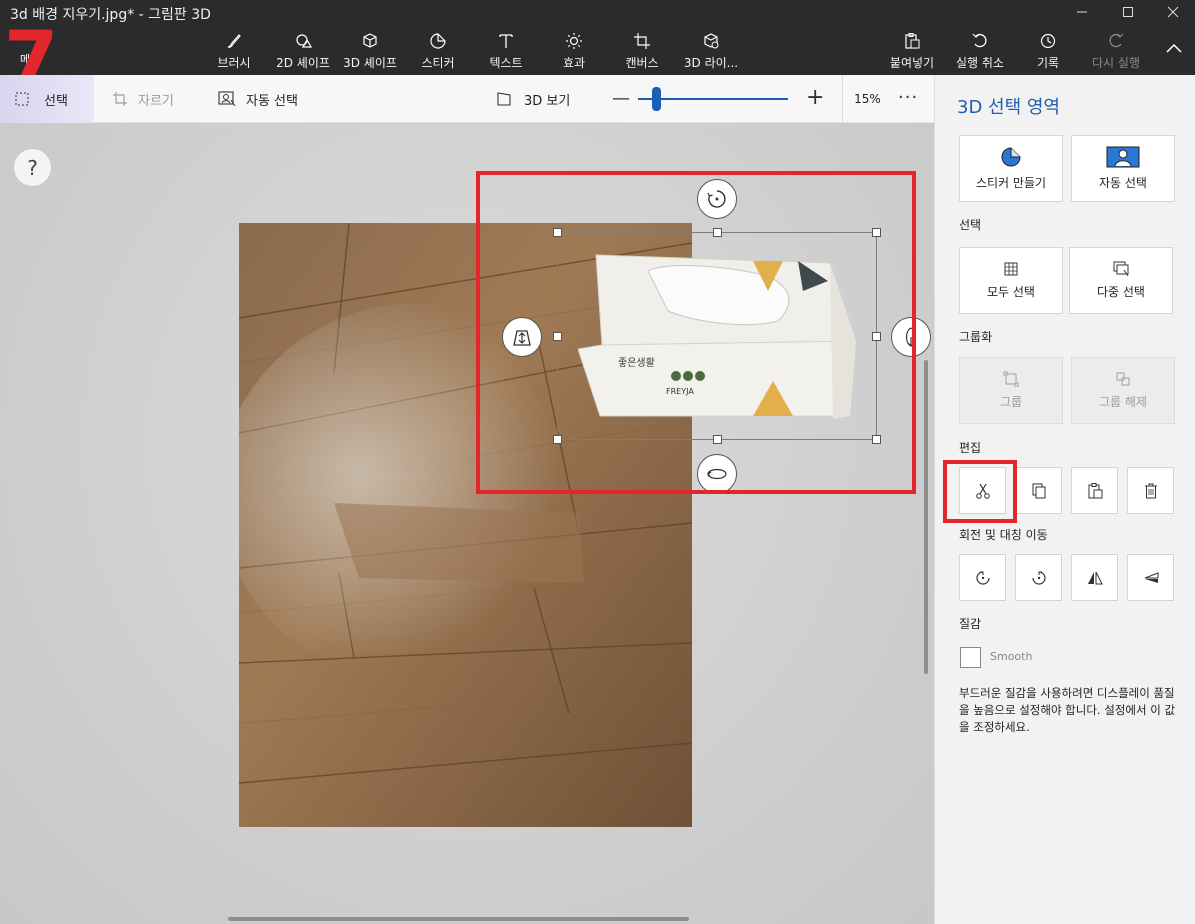 Image resolution: width=1195 pixels, height=924 pixels. Describe the element at coordinates (574, 41) in the screenshot. I see `effects-icon` at that location.